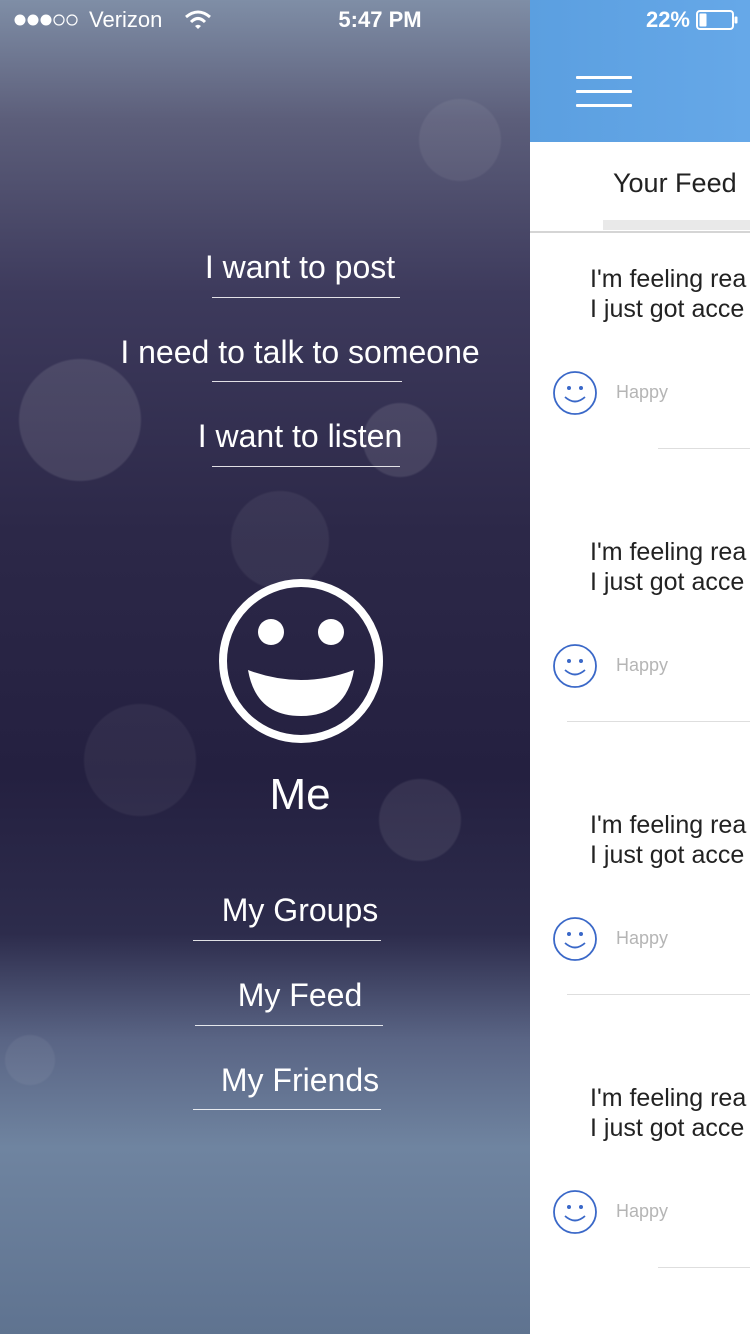 The width and height of the screenshot is (750, 1334). What do you see at coordinates (265, 436) in the screenshot?
I see `i-want-to-listen-link: I want to listen` at bounding box center [265, 436].